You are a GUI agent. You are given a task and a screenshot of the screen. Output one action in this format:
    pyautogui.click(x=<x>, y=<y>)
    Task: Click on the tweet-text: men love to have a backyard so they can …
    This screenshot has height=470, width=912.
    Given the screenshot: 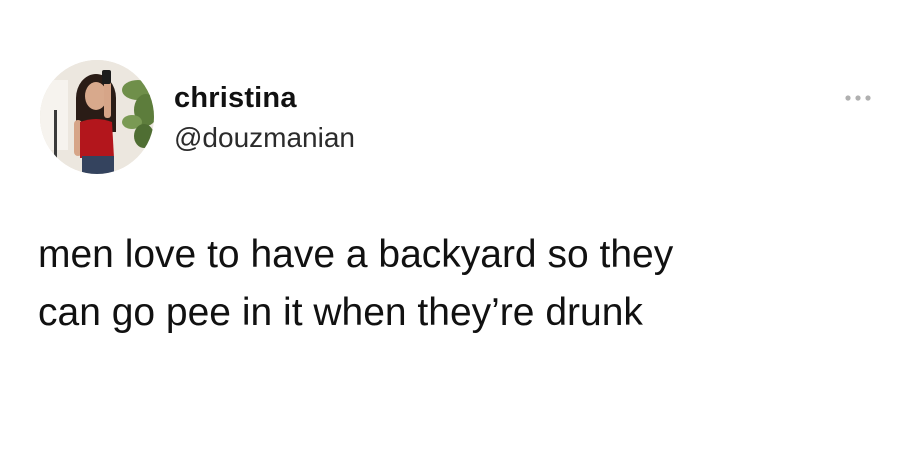 What is the action you would take?
    pyautogui.click(x=356, y=283)
    